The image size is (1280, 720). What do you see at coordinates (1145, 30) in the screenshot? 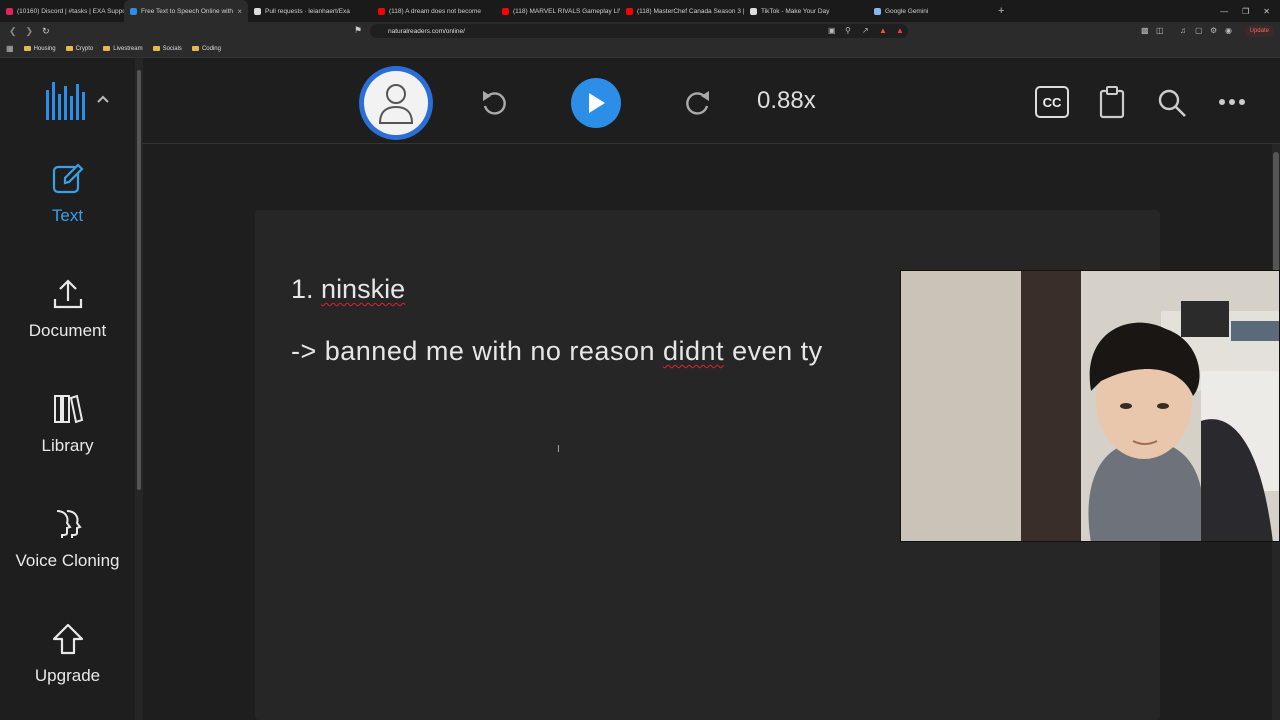
I see `extensions-icon: ▩` at bounding box center [1145, 30].